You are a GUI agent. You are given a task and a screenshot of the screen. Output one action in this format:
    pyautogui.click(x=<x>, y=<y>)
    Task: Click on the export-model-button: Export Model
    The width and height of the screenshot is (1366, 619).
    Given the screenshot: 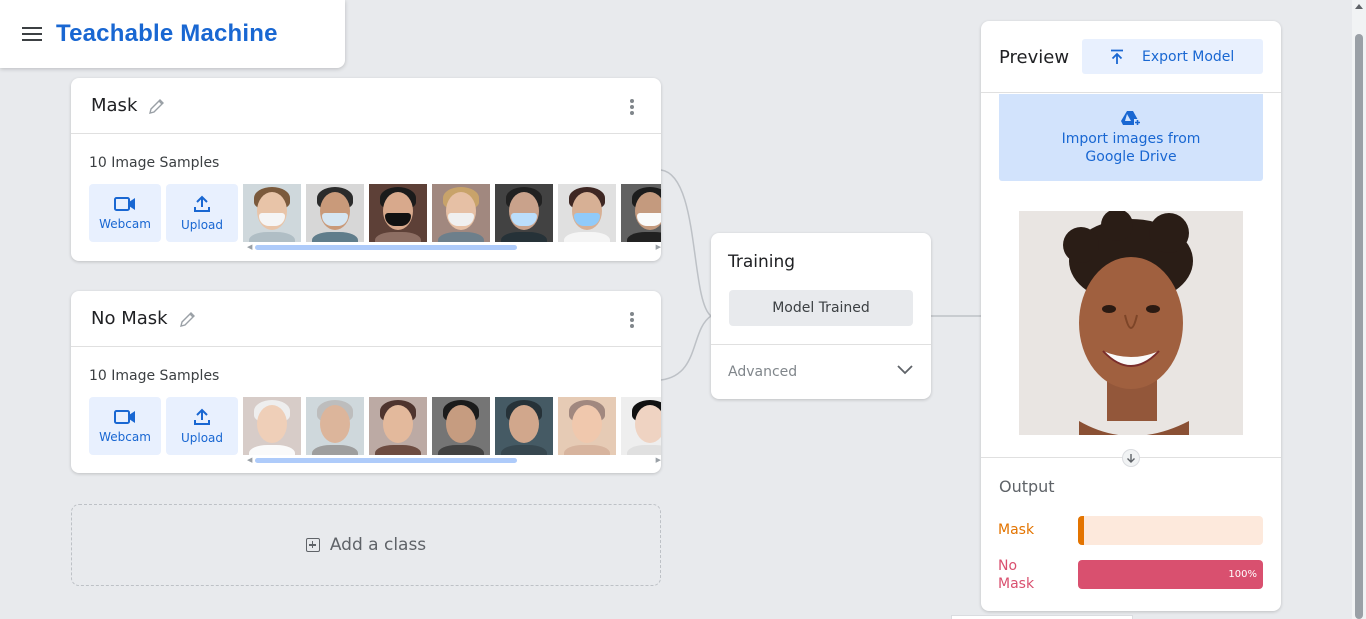 What is the action you would take?
    pyautogui.click(x=1172, y=56)
    